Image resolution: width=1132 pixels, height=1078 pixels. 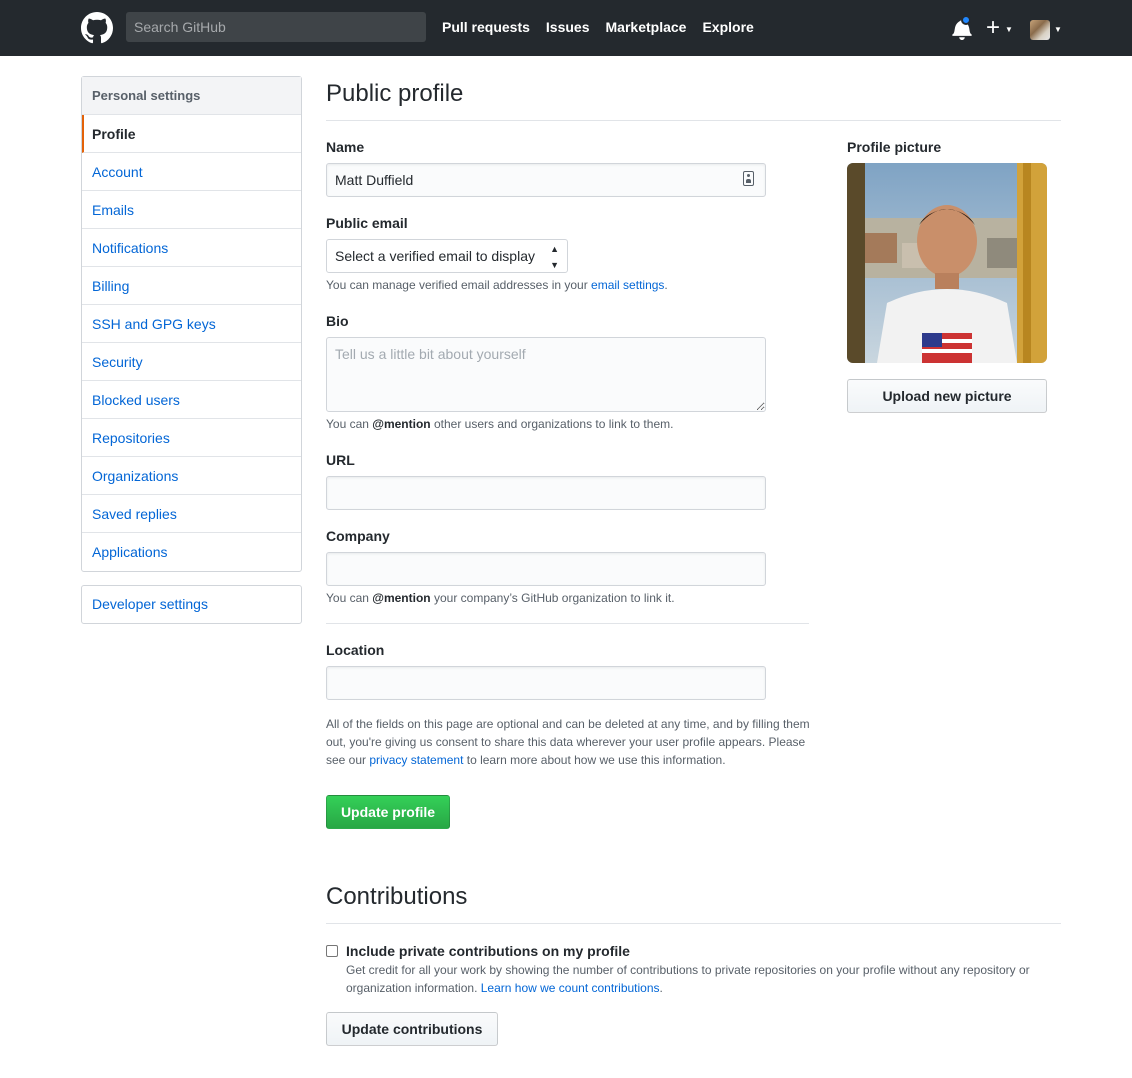 What do you see at coordinates (546, 374) in the screenshot?
I see `bio-textarea` at bounding box center [546, 374].